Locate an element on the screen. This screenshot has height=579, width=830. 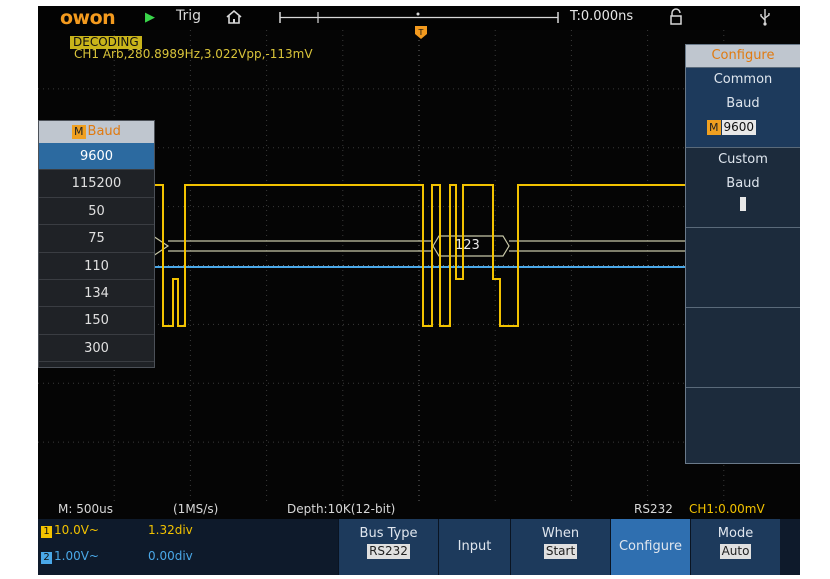
common-baud-button: Common Baud M 9600 is located at coordinates (743, 107).